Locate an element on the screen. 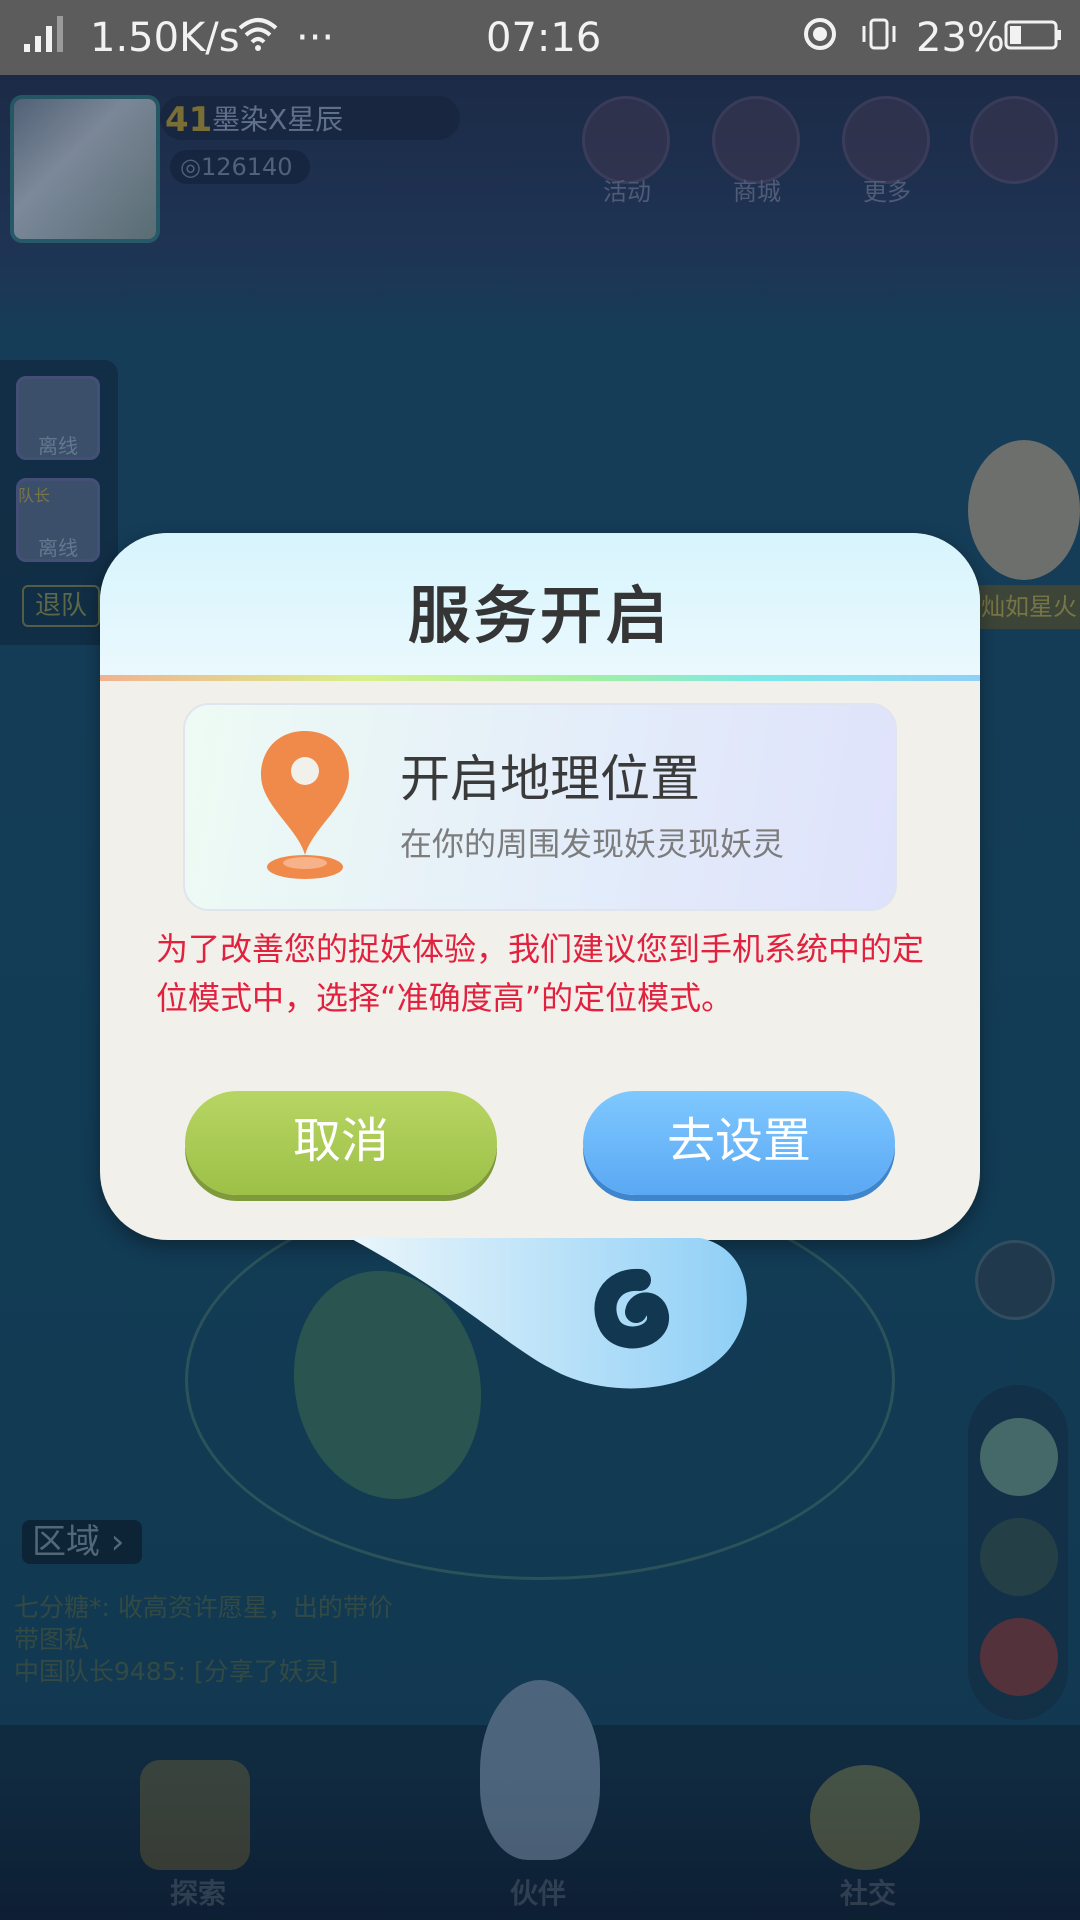  location-card: 开启地理位置 在你的周围发现妖灵现妖灵 is located at coordinates (540, 807).